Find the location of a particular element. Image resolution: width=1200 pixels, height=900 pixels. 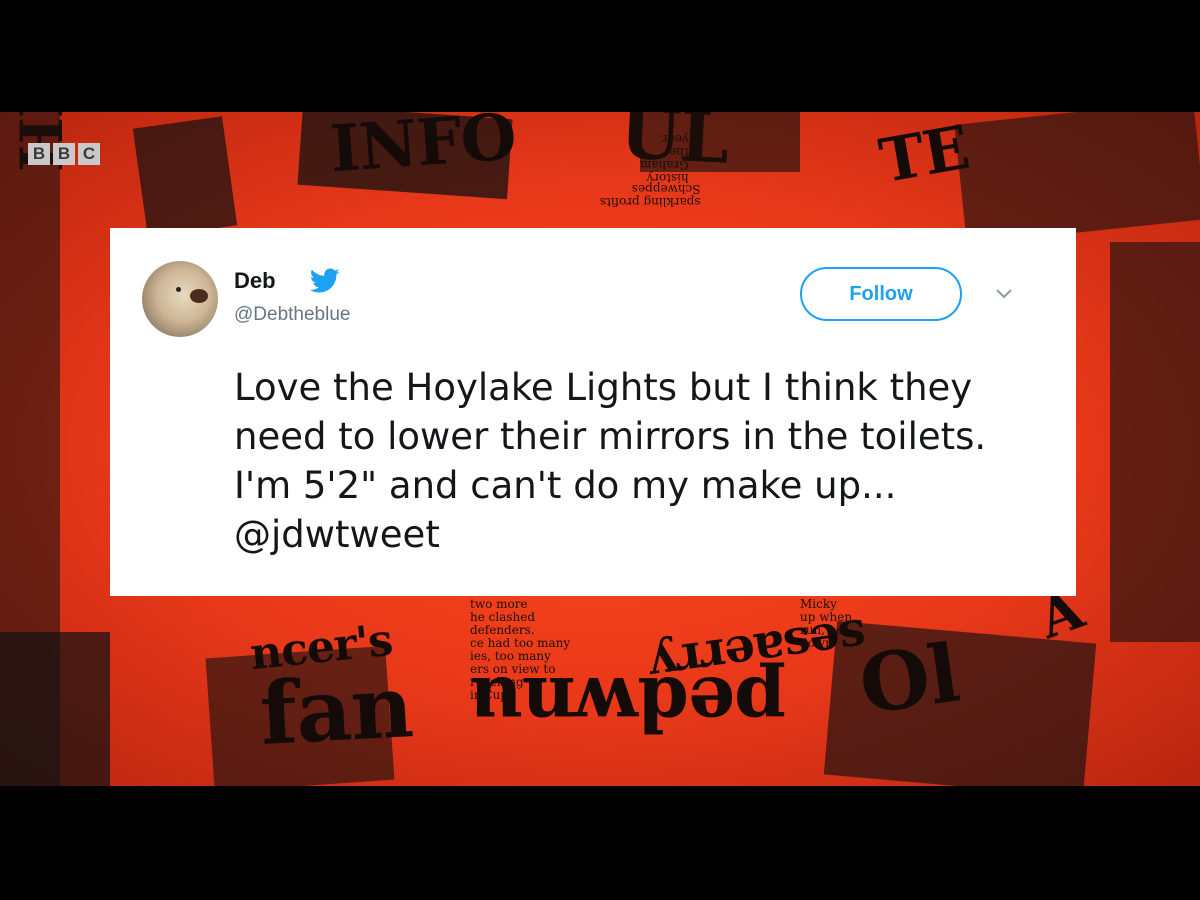

tweet-text-line: Love the Hoylake Lights but I think they is located at coordinates (603, 387).